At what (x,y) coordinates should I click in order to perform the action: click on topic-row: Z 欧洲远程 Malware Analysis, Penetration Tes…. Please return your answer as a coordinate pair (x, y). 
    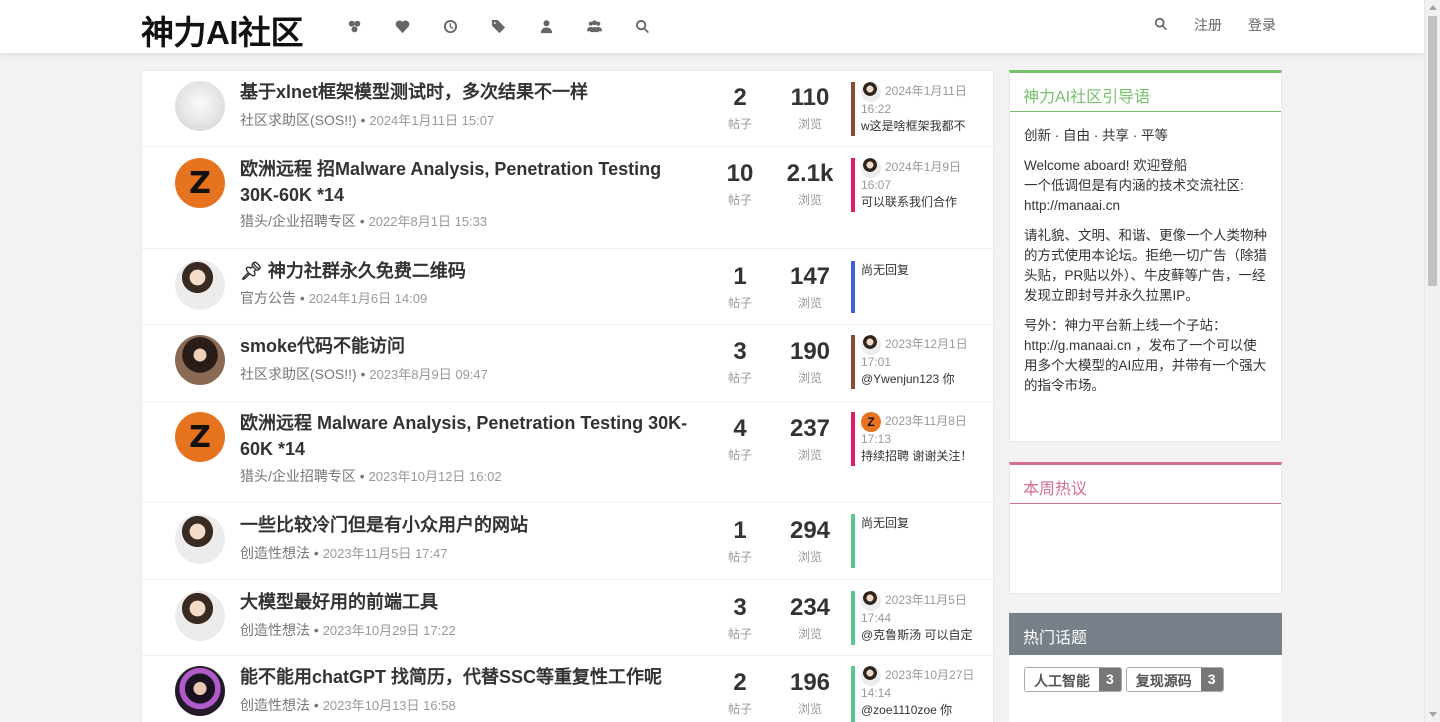
    Looking at the image, I should click on (567, 452).